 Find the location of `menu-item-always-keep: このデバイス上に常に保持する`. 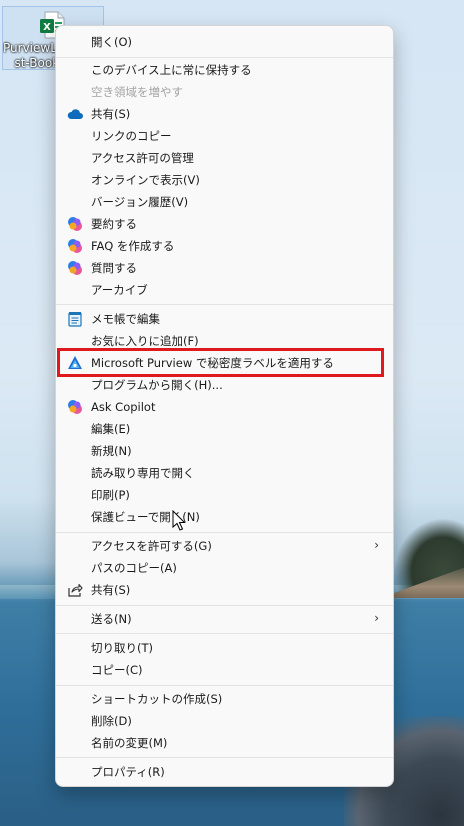

menu-item-always-keep: このデバイス上に常に保持する is located at coordinates (224, 70).